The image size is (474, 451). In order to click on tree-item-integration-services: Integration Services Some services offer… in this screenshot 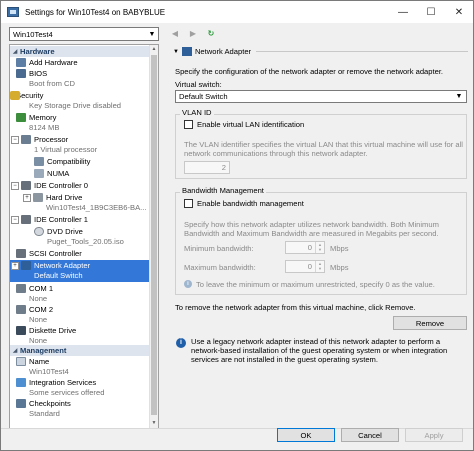, I will do `click(80, 387)`.